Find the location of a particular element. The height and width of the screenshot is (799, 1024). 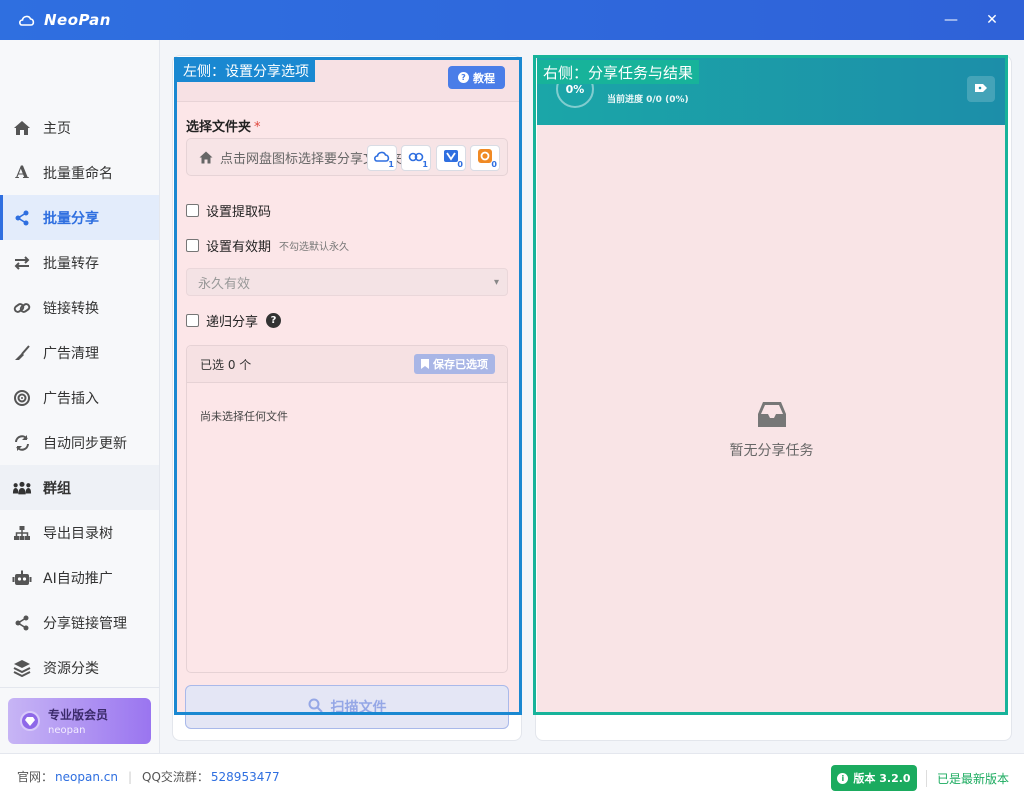

vip-title: 专业版会员 is located at coordinates (78, 715).